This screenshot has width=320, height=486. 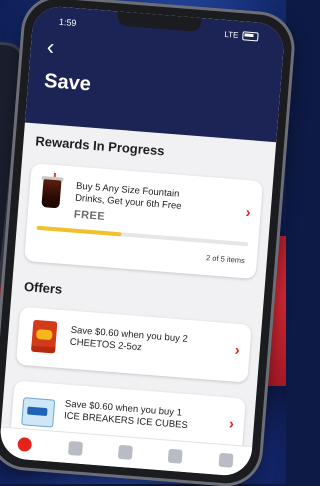 What do you see at coordinates (250, 36) in the screenshot?
I see `battery-icon` at bounding box center [250, 36].